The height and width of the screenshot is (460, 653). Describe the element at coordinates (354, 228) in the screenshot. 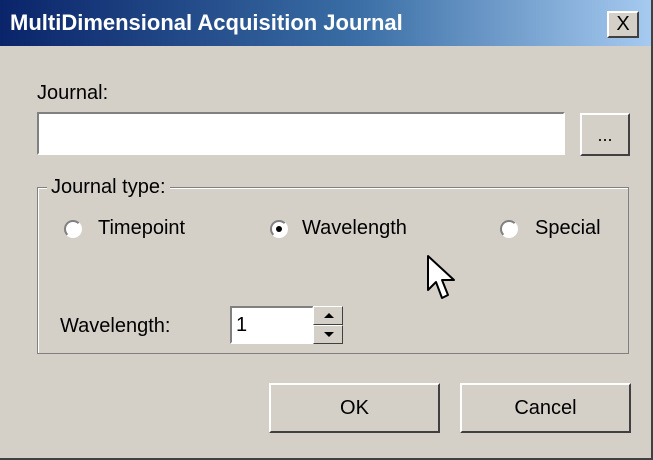

I see `radio-label-wavelength: Wavelength` at that location.